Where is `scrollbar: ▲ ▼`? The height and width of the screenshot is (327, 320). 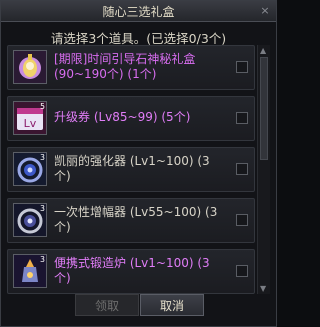 scrollbar: ▲ ▼ is located at coordinates (263, 169).